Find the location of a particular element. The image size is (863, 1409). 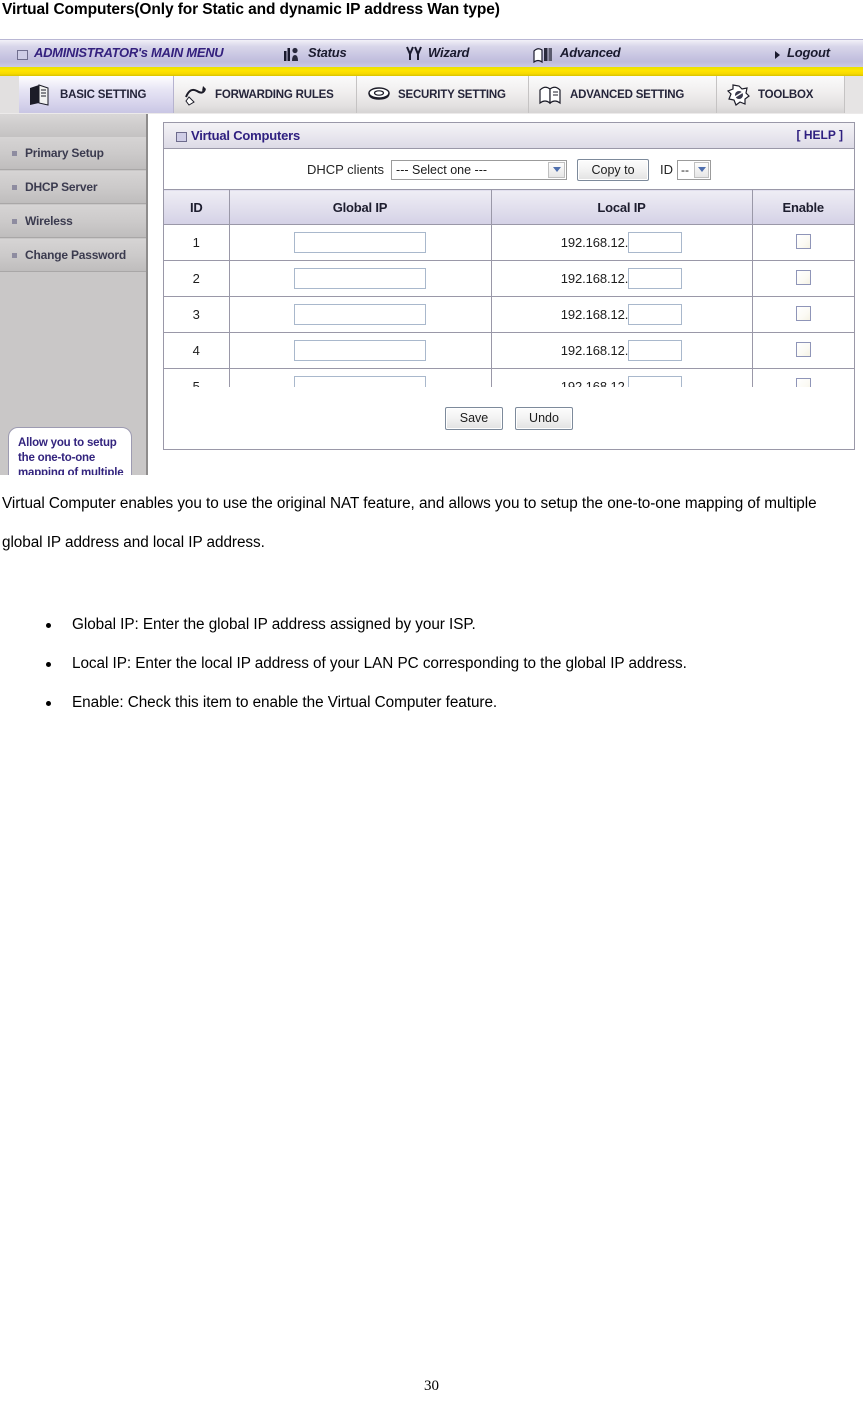

admin-link-logout: Logout is located at coordinates (808, 52).